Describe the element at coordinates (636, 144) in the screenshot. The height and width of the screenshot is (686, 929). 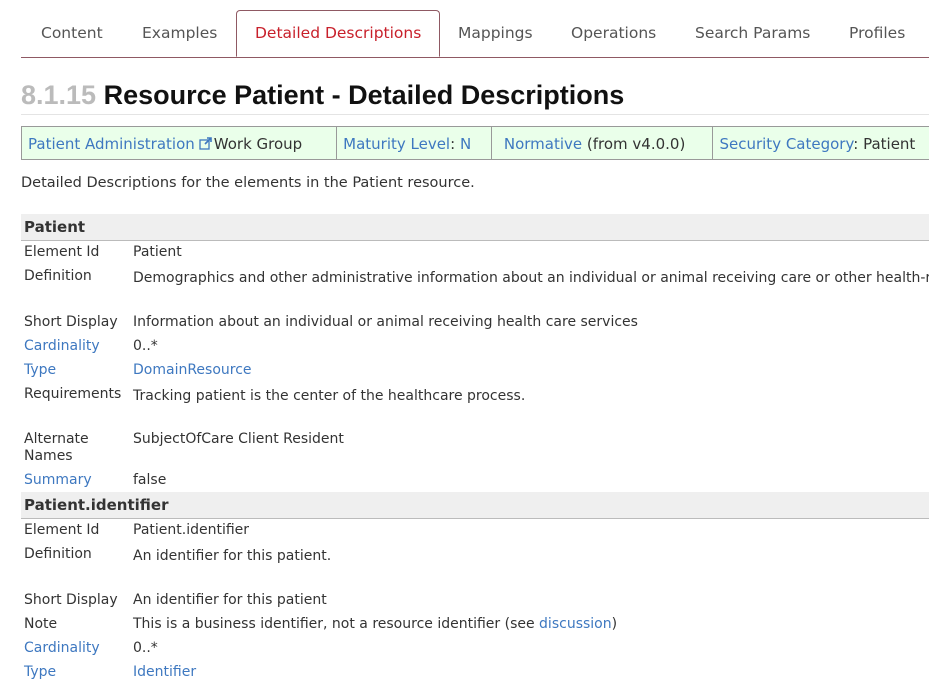
I see `status-suffix: (from v4.0.0)` at that location.